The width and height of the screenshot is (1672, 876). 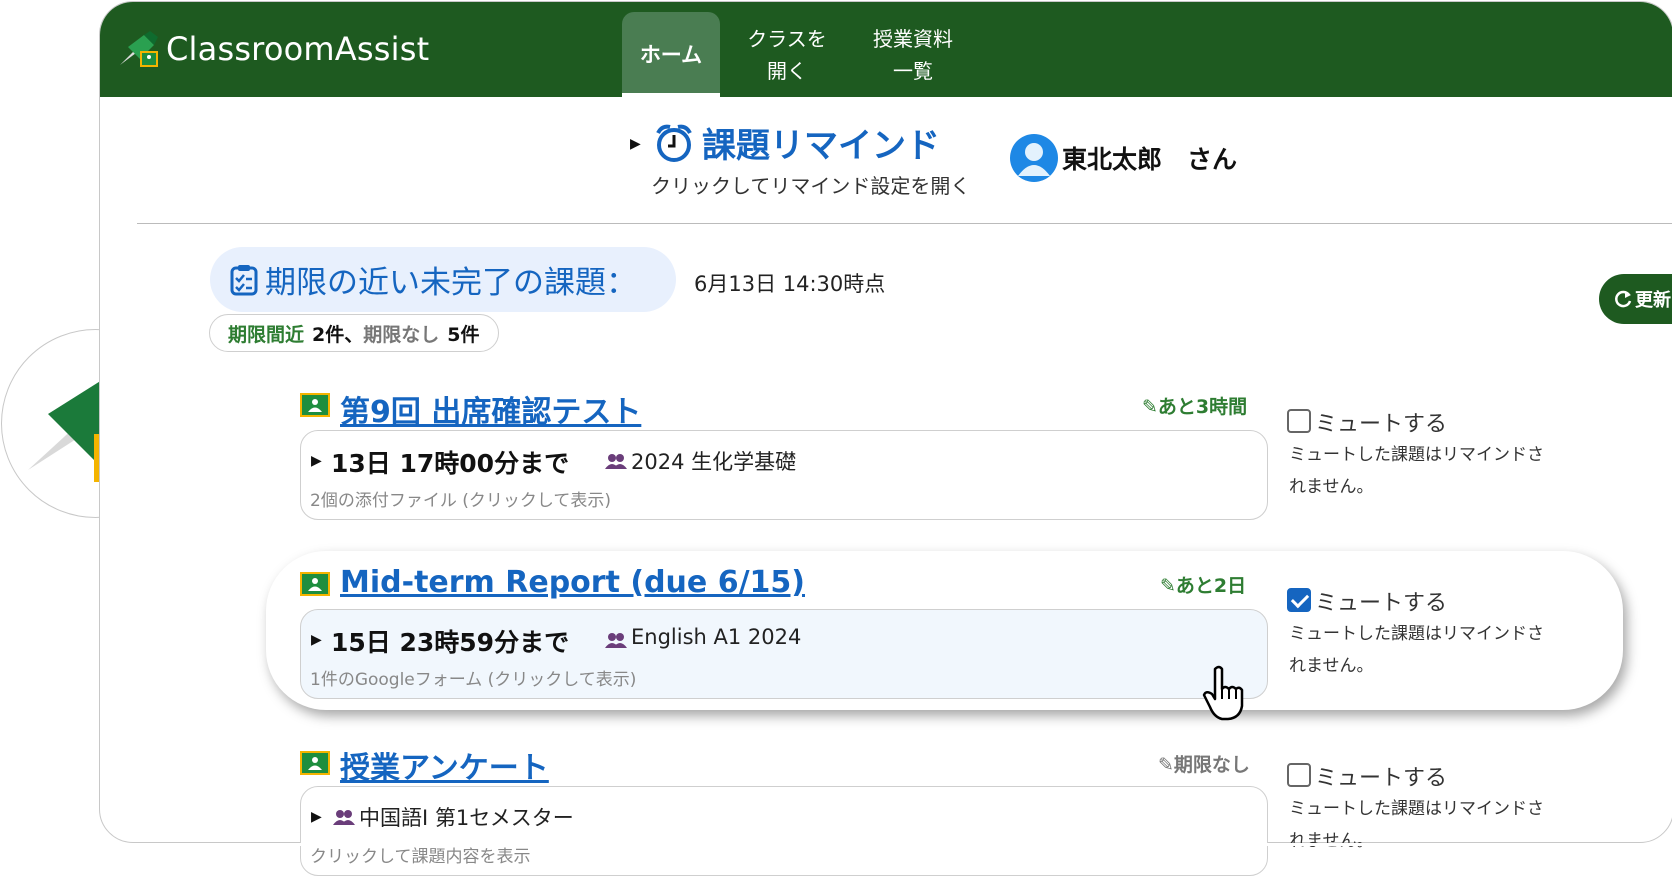 I want to click on tab-materials-label: 授業資料 一覧, so click(x=913, y=54).